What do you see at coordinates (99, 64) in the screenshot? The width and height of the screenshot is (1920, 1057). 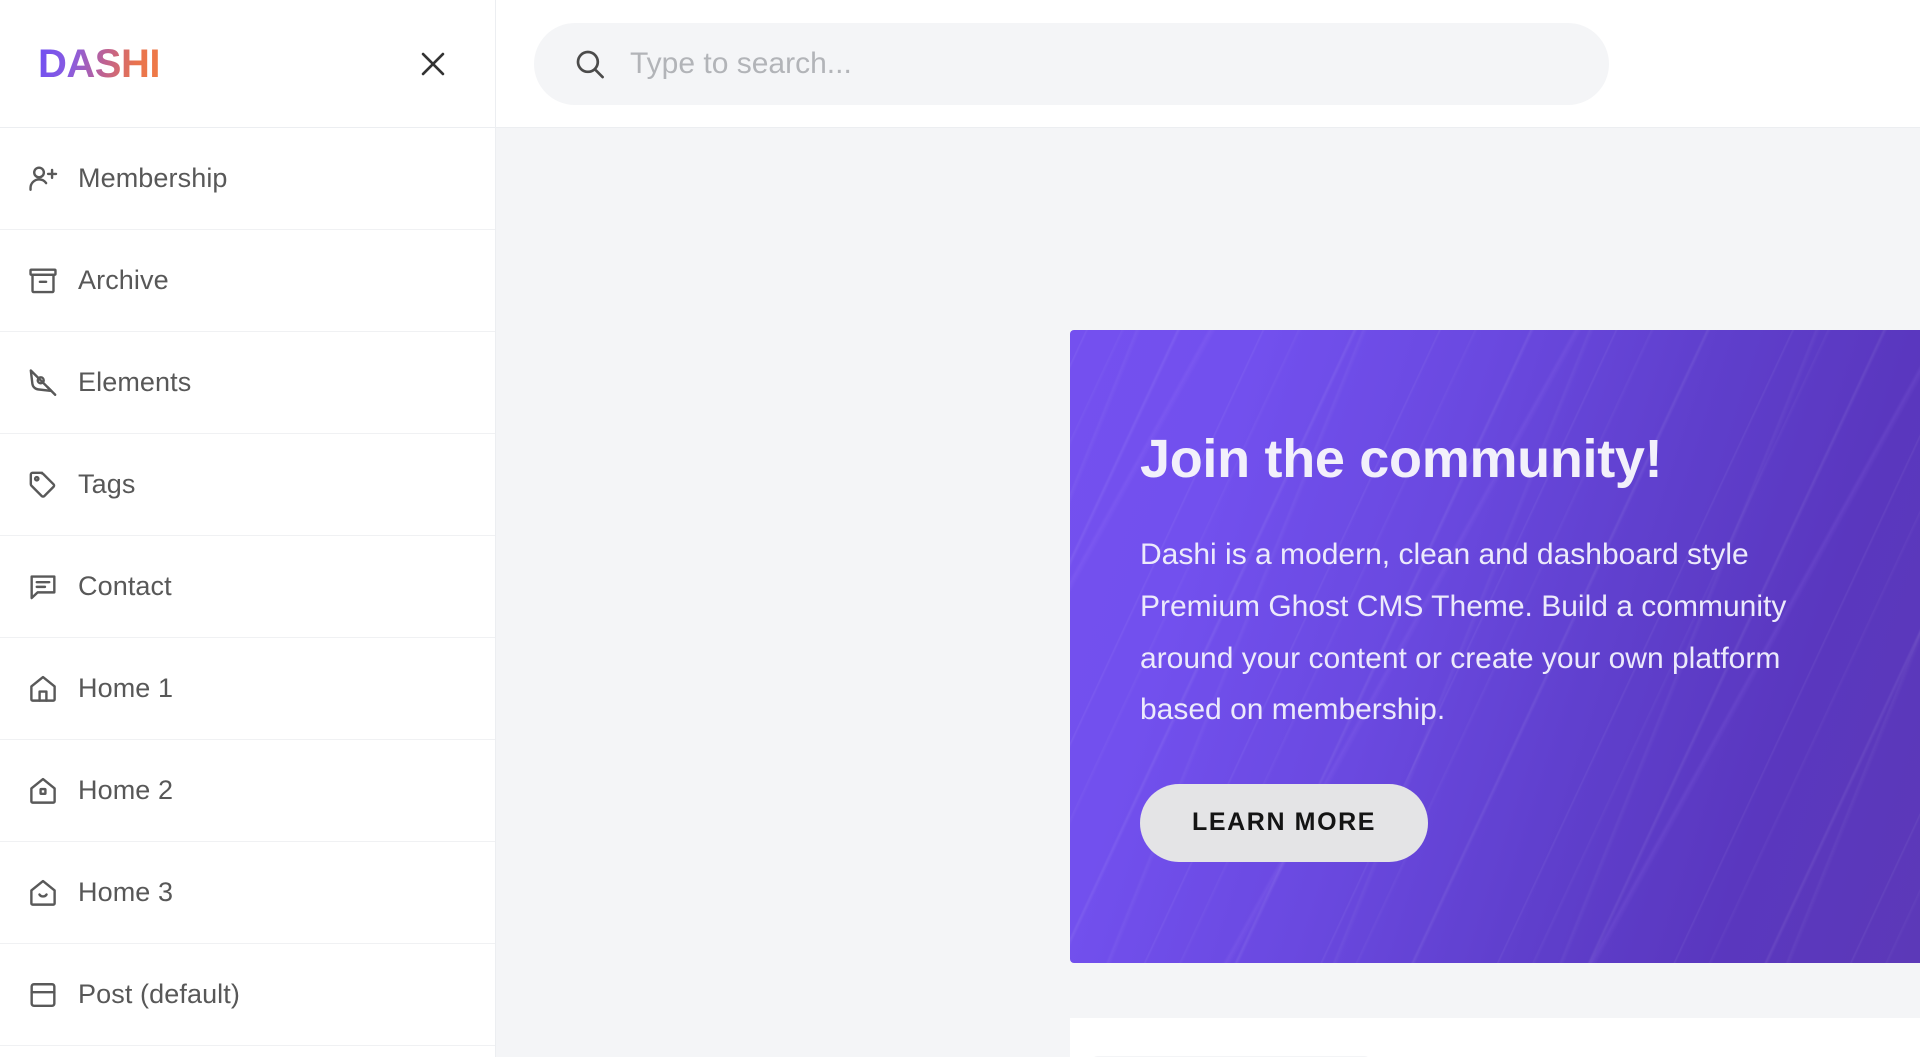 I see `brand-logo: DASHI` at bounding box center [99, 64].